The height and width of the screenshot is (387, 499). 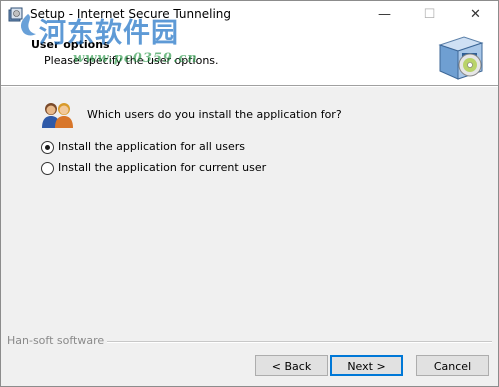 I want to click on radio-selected-dot, so click(x=47, y=147).